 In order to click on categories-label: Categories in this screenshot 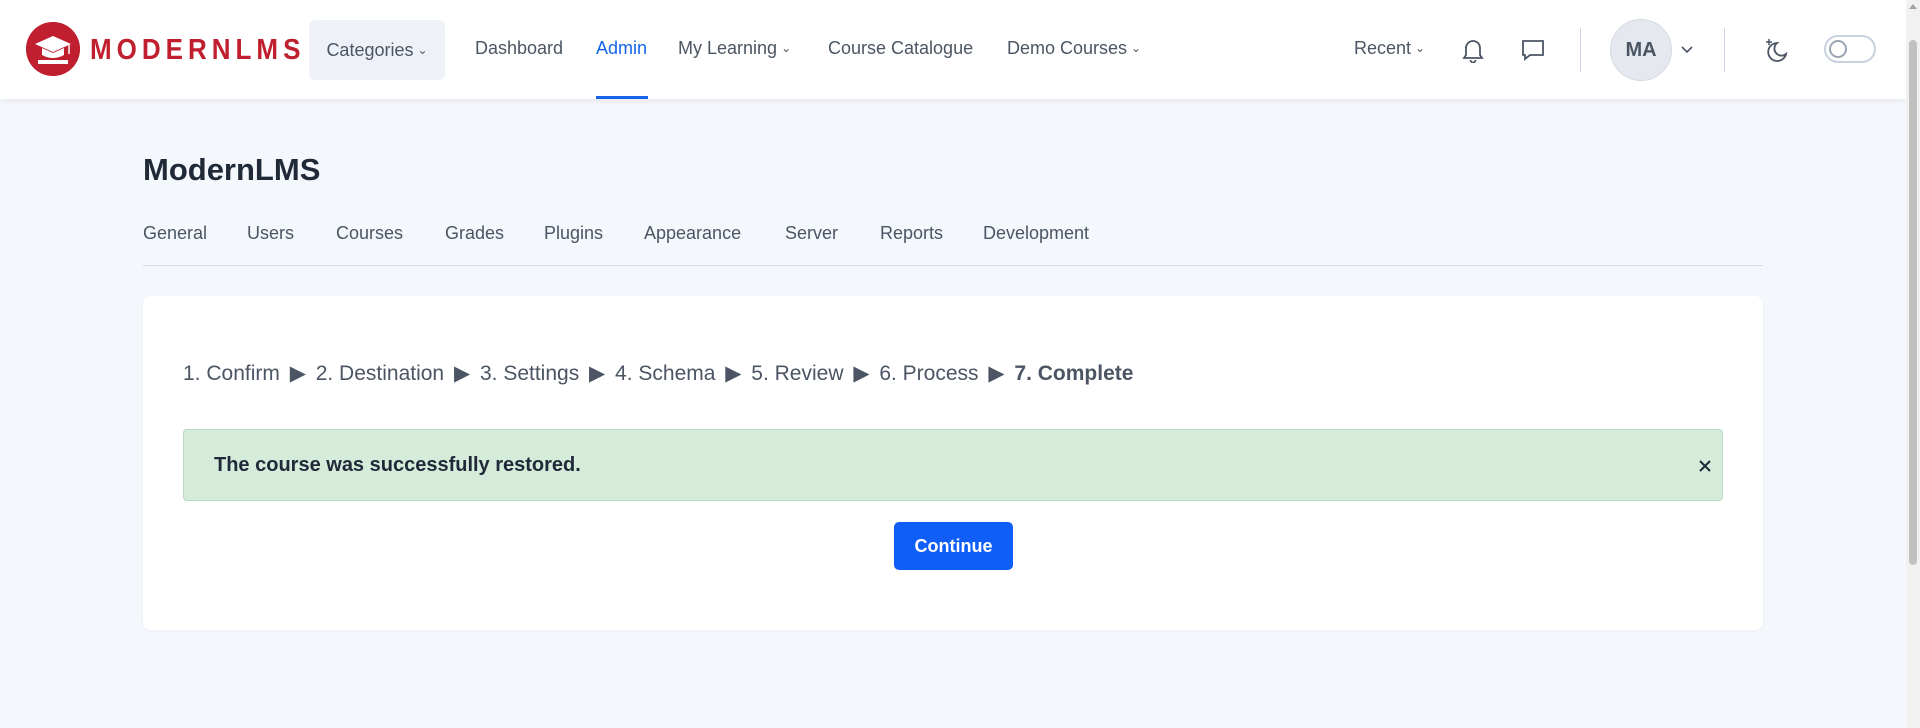, I will do `click(370, 49)`.